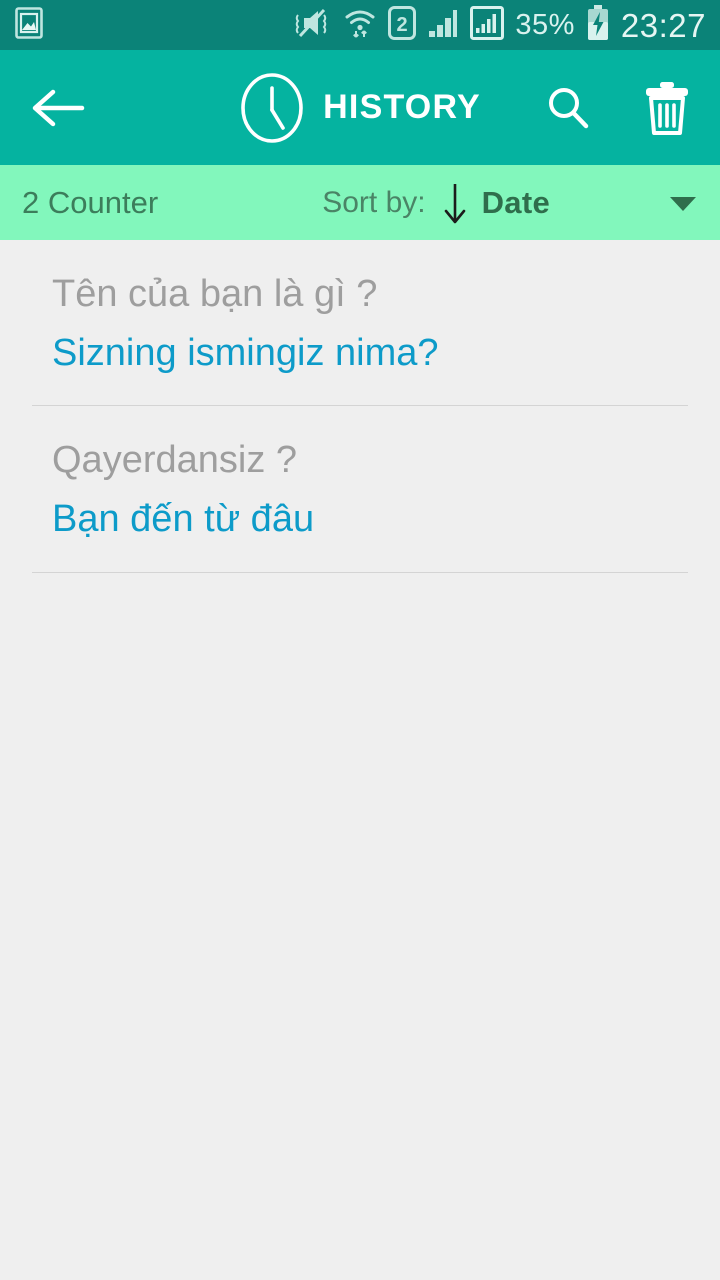 The width and height of the screenshot is (720, 1280). What do you see at coordinates (402, 107) in the screenshot?
I see `page-title: HISTORY` at bounding box center [402, 107].